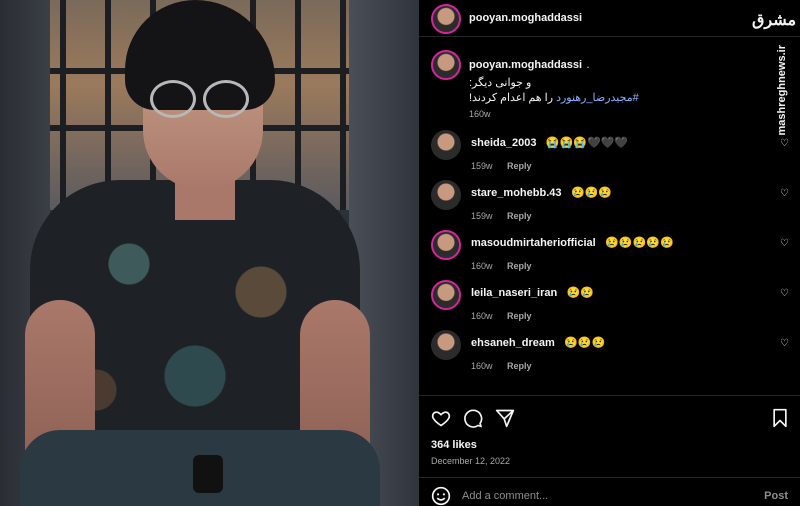 The image size is (800, 506). Describe the element at coordinates (782, 90) in the screenshot. I see `watermark-url: mashreghnews.ir` at that location.